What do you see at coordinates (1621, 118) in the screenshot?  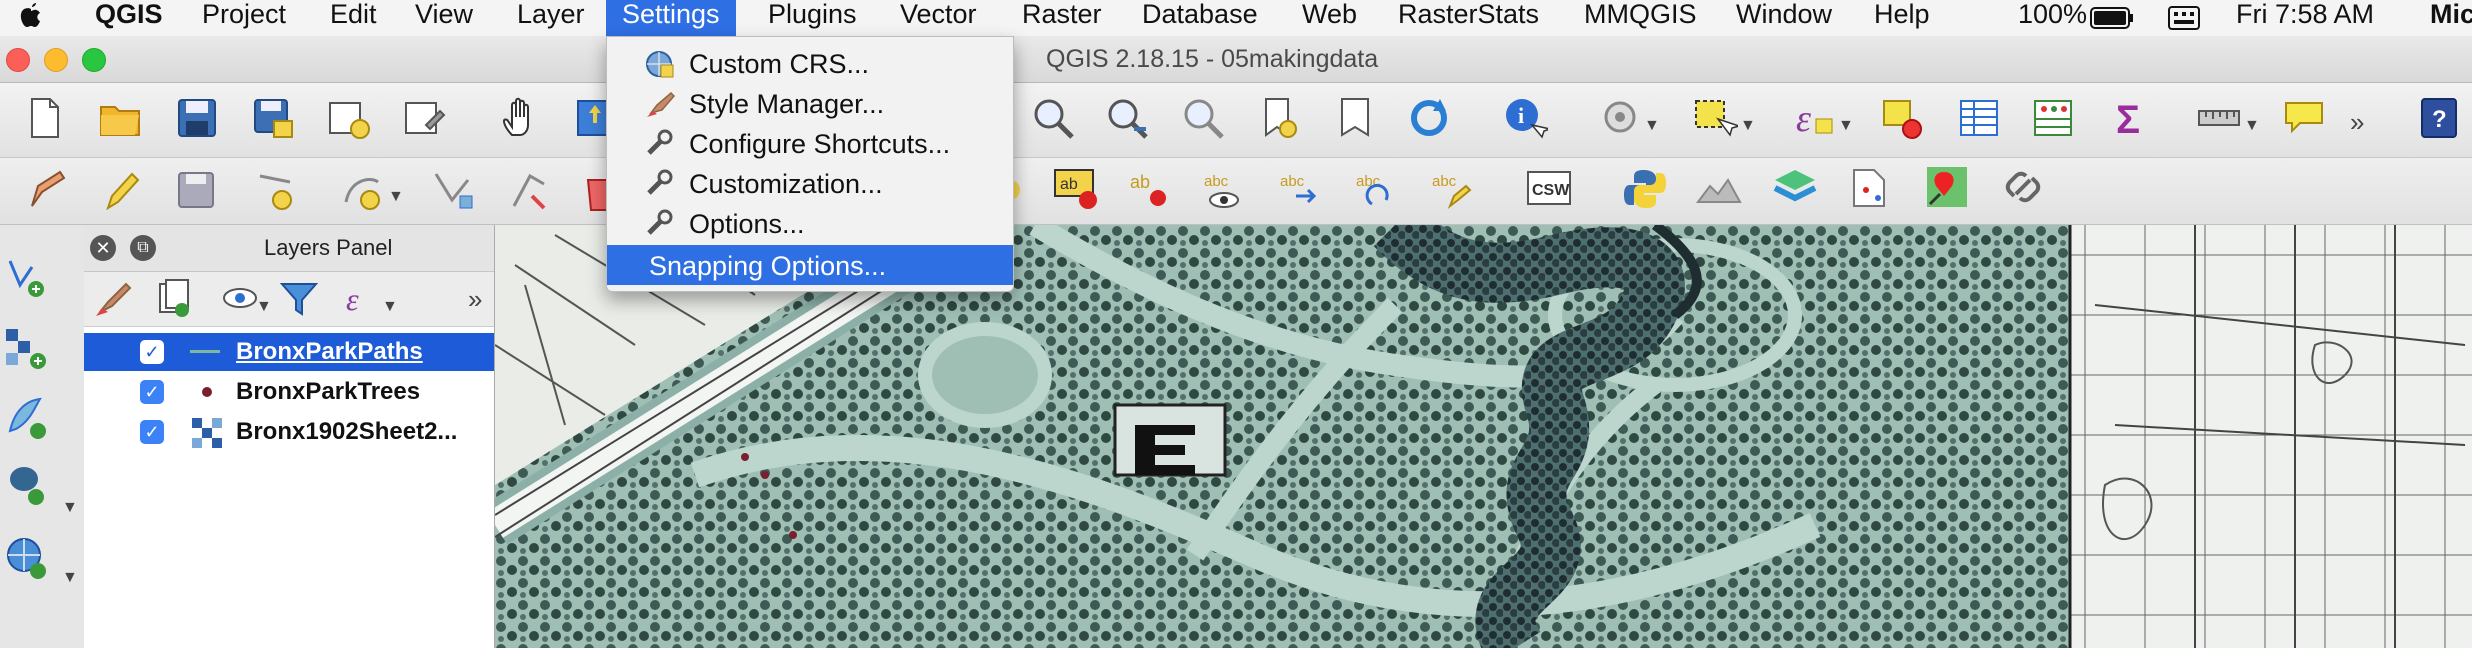 I see `run-feature-action-icon` at bounding box center [1621, 118].